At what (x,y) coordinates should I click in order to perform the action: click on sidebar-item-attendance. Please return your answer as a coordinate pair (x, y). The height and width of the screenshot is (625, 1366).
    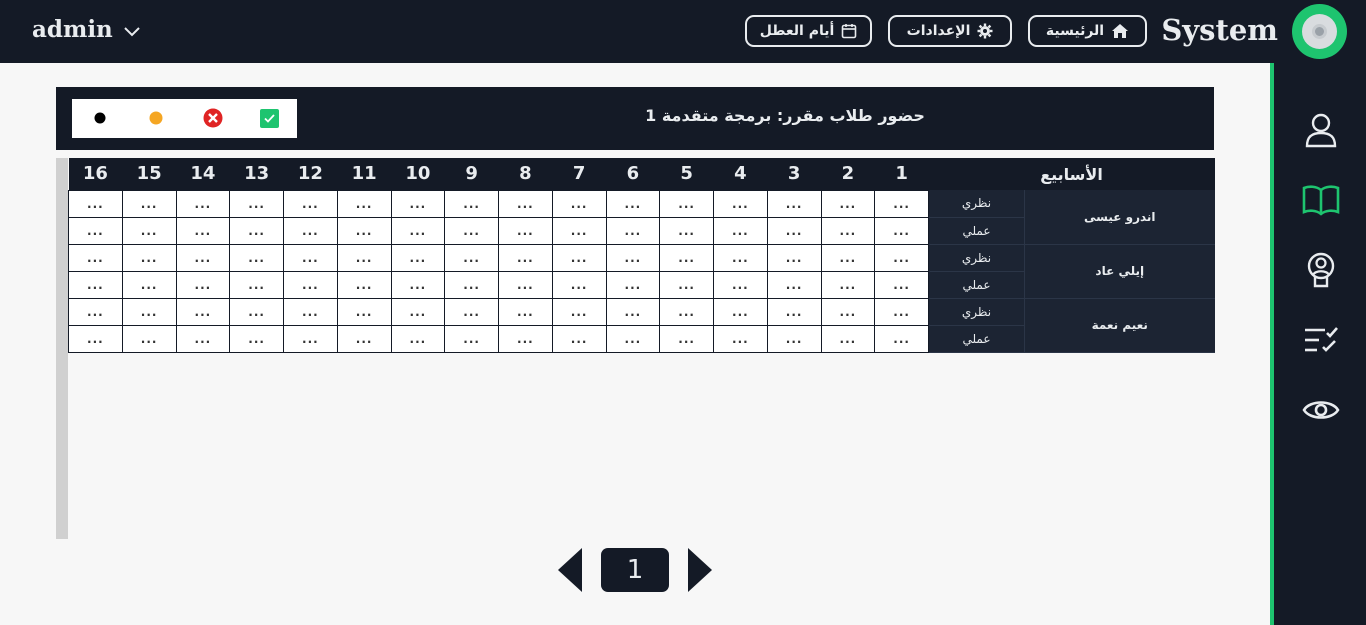
    Looking at the image, I should click on (1321, 340).